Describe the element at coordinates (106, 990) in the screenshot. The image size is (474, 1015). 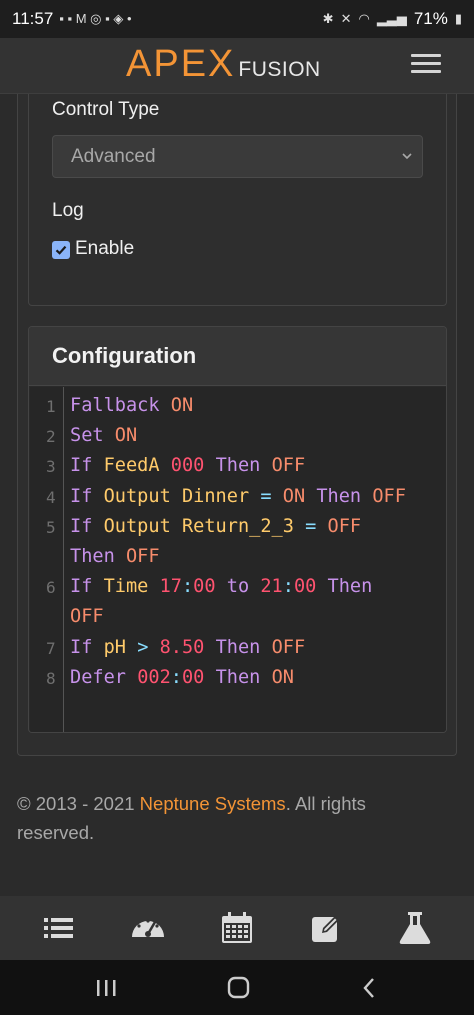
I see `recent-apps-icon` at that location.